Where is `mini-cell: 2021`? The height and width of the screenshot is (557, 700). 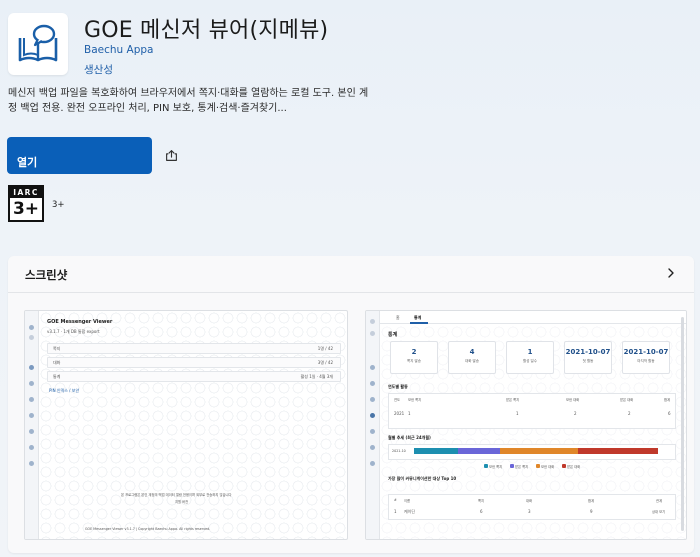 mini-cell: 2021 is located at coordinates (399, 413).